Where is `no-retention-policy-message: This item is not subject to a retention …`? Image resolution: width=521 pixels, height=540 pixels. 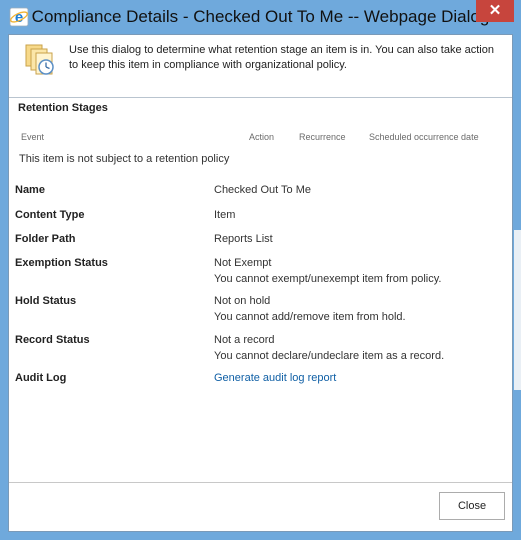
no-retention-policy-message: This item is not subject to a retention … is located at coordinates (124, 159).